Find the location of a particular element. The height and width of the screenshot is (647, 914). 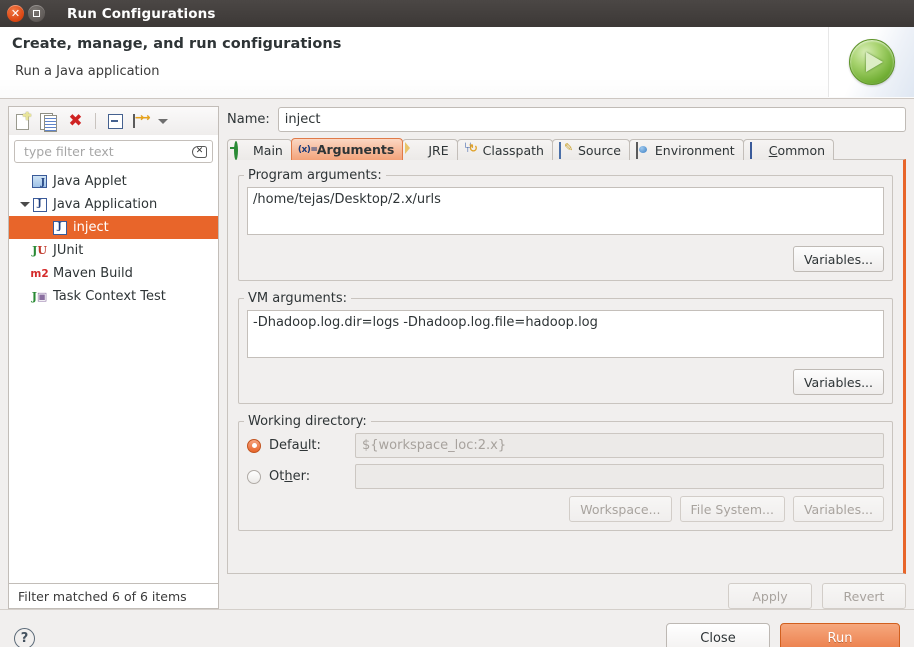

tab-environment: Environment is located at coordinates (686, 149).